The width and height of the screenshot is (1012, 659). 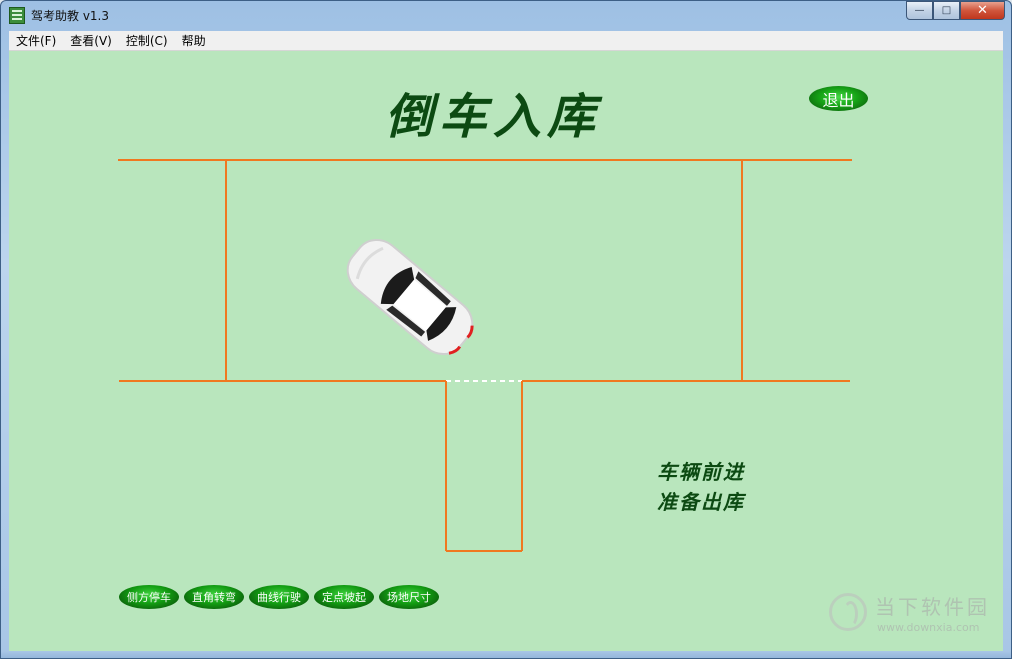 What do you see at coordinates (36, 40) in the screenshot?
I see `menu-file: 文件(F)` at bounding box center [36, 40].